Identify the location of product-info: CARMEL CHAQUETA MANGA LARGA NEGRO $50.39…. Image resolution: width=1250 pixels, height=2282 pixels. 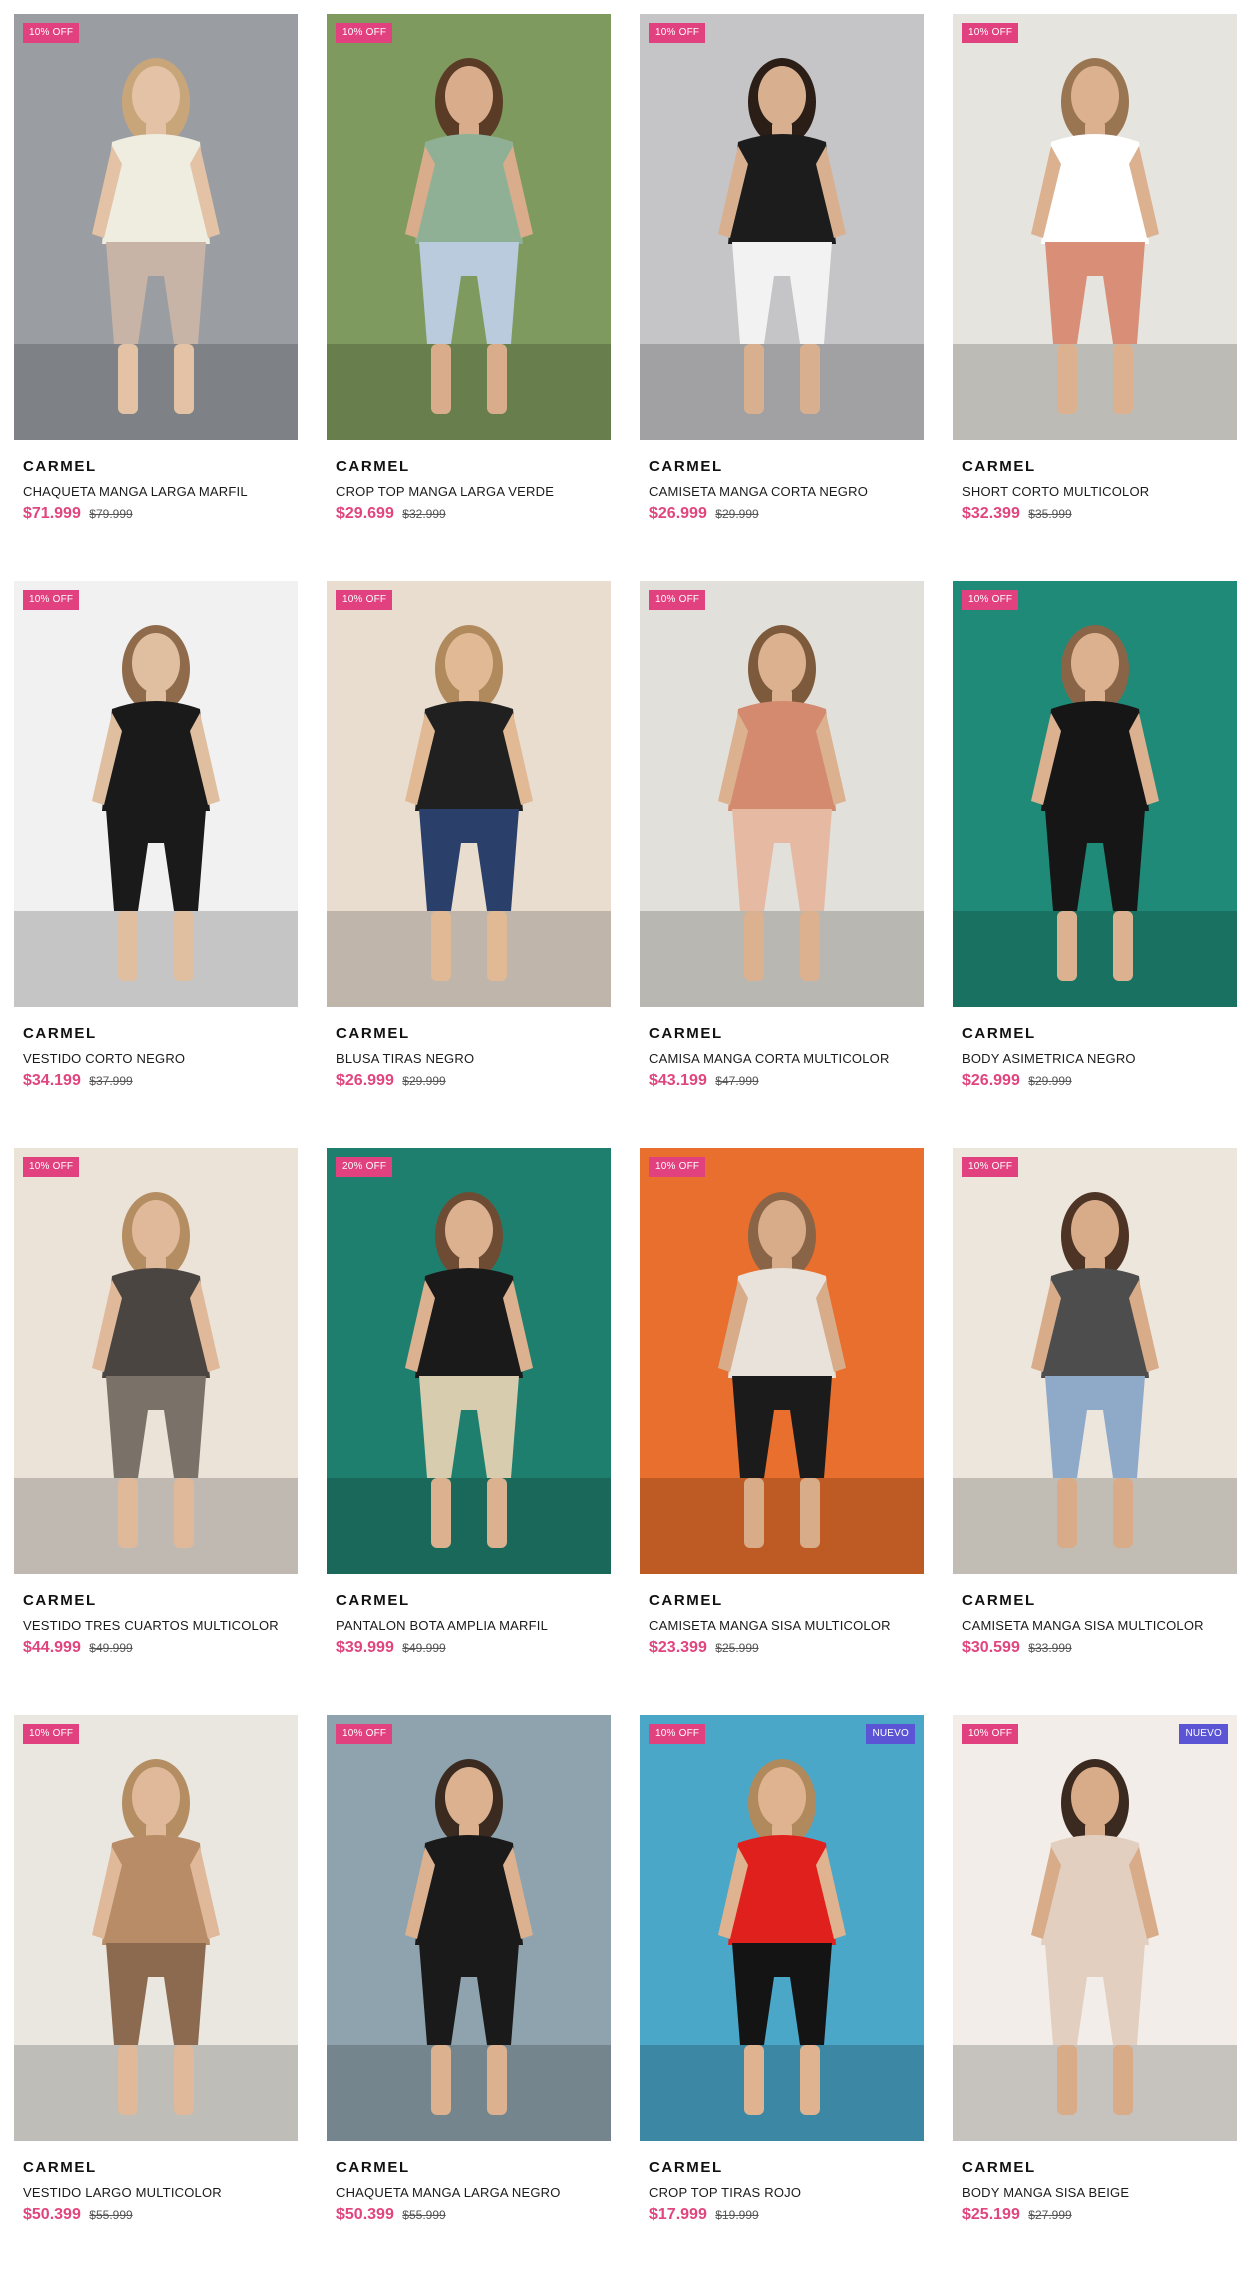
(469, 2192).